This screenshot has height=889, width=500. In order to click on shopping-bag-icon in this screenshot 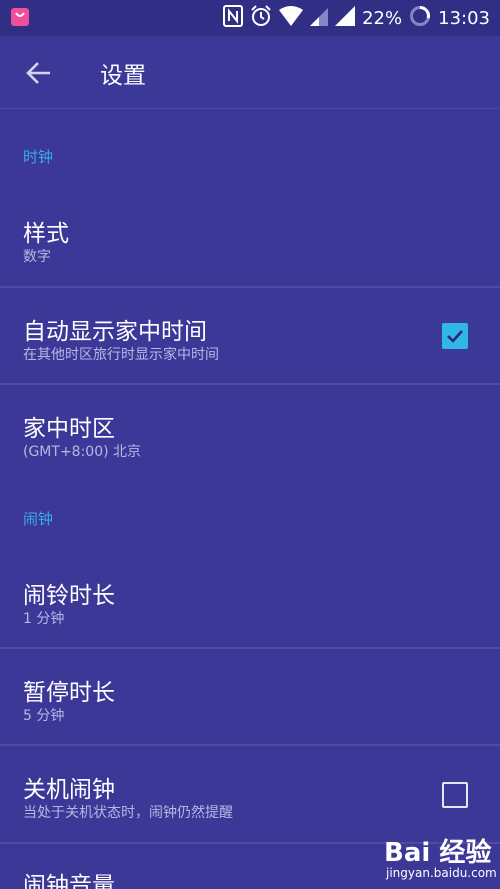, I will do `click(20, 19)`.